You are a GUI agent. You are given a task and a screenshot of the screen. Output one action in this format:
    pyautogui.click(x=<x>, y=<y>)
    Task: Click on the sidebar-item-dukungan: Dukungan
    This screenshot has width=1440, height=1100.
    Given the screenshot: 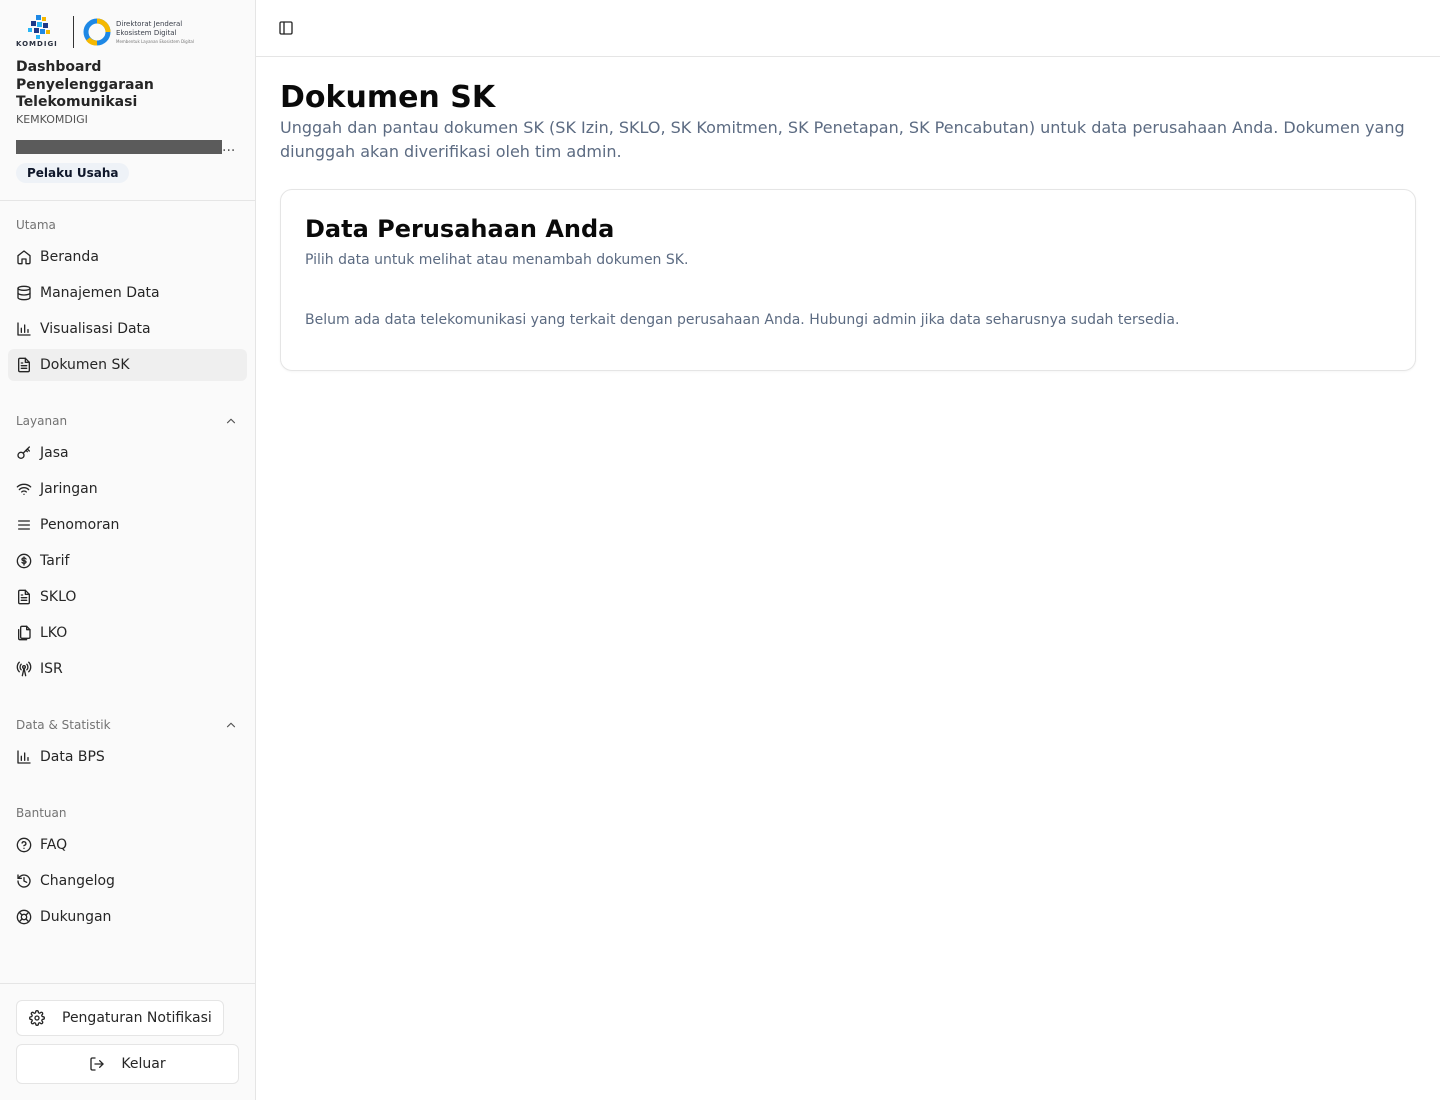 What is the action you would take?
    pyautogui.click(x=127, y=917)
    